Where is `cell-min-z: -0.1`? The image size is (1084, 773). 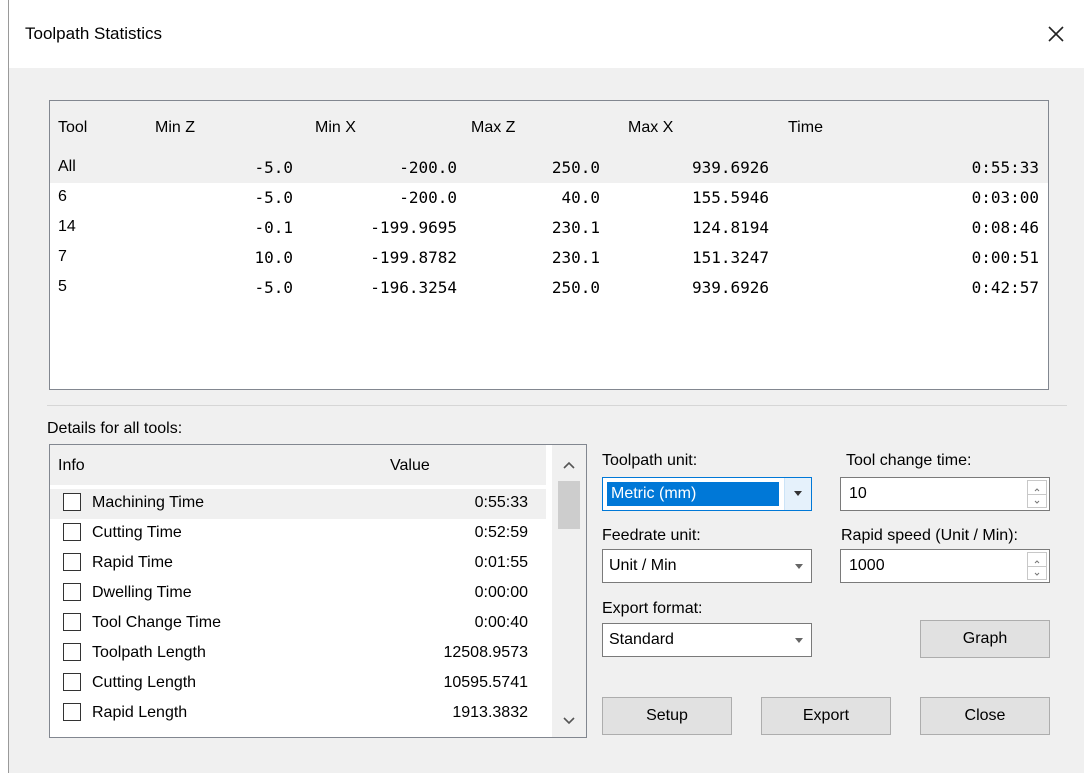 cell-min-z: -0.1 is located at coordinates (273, 227).